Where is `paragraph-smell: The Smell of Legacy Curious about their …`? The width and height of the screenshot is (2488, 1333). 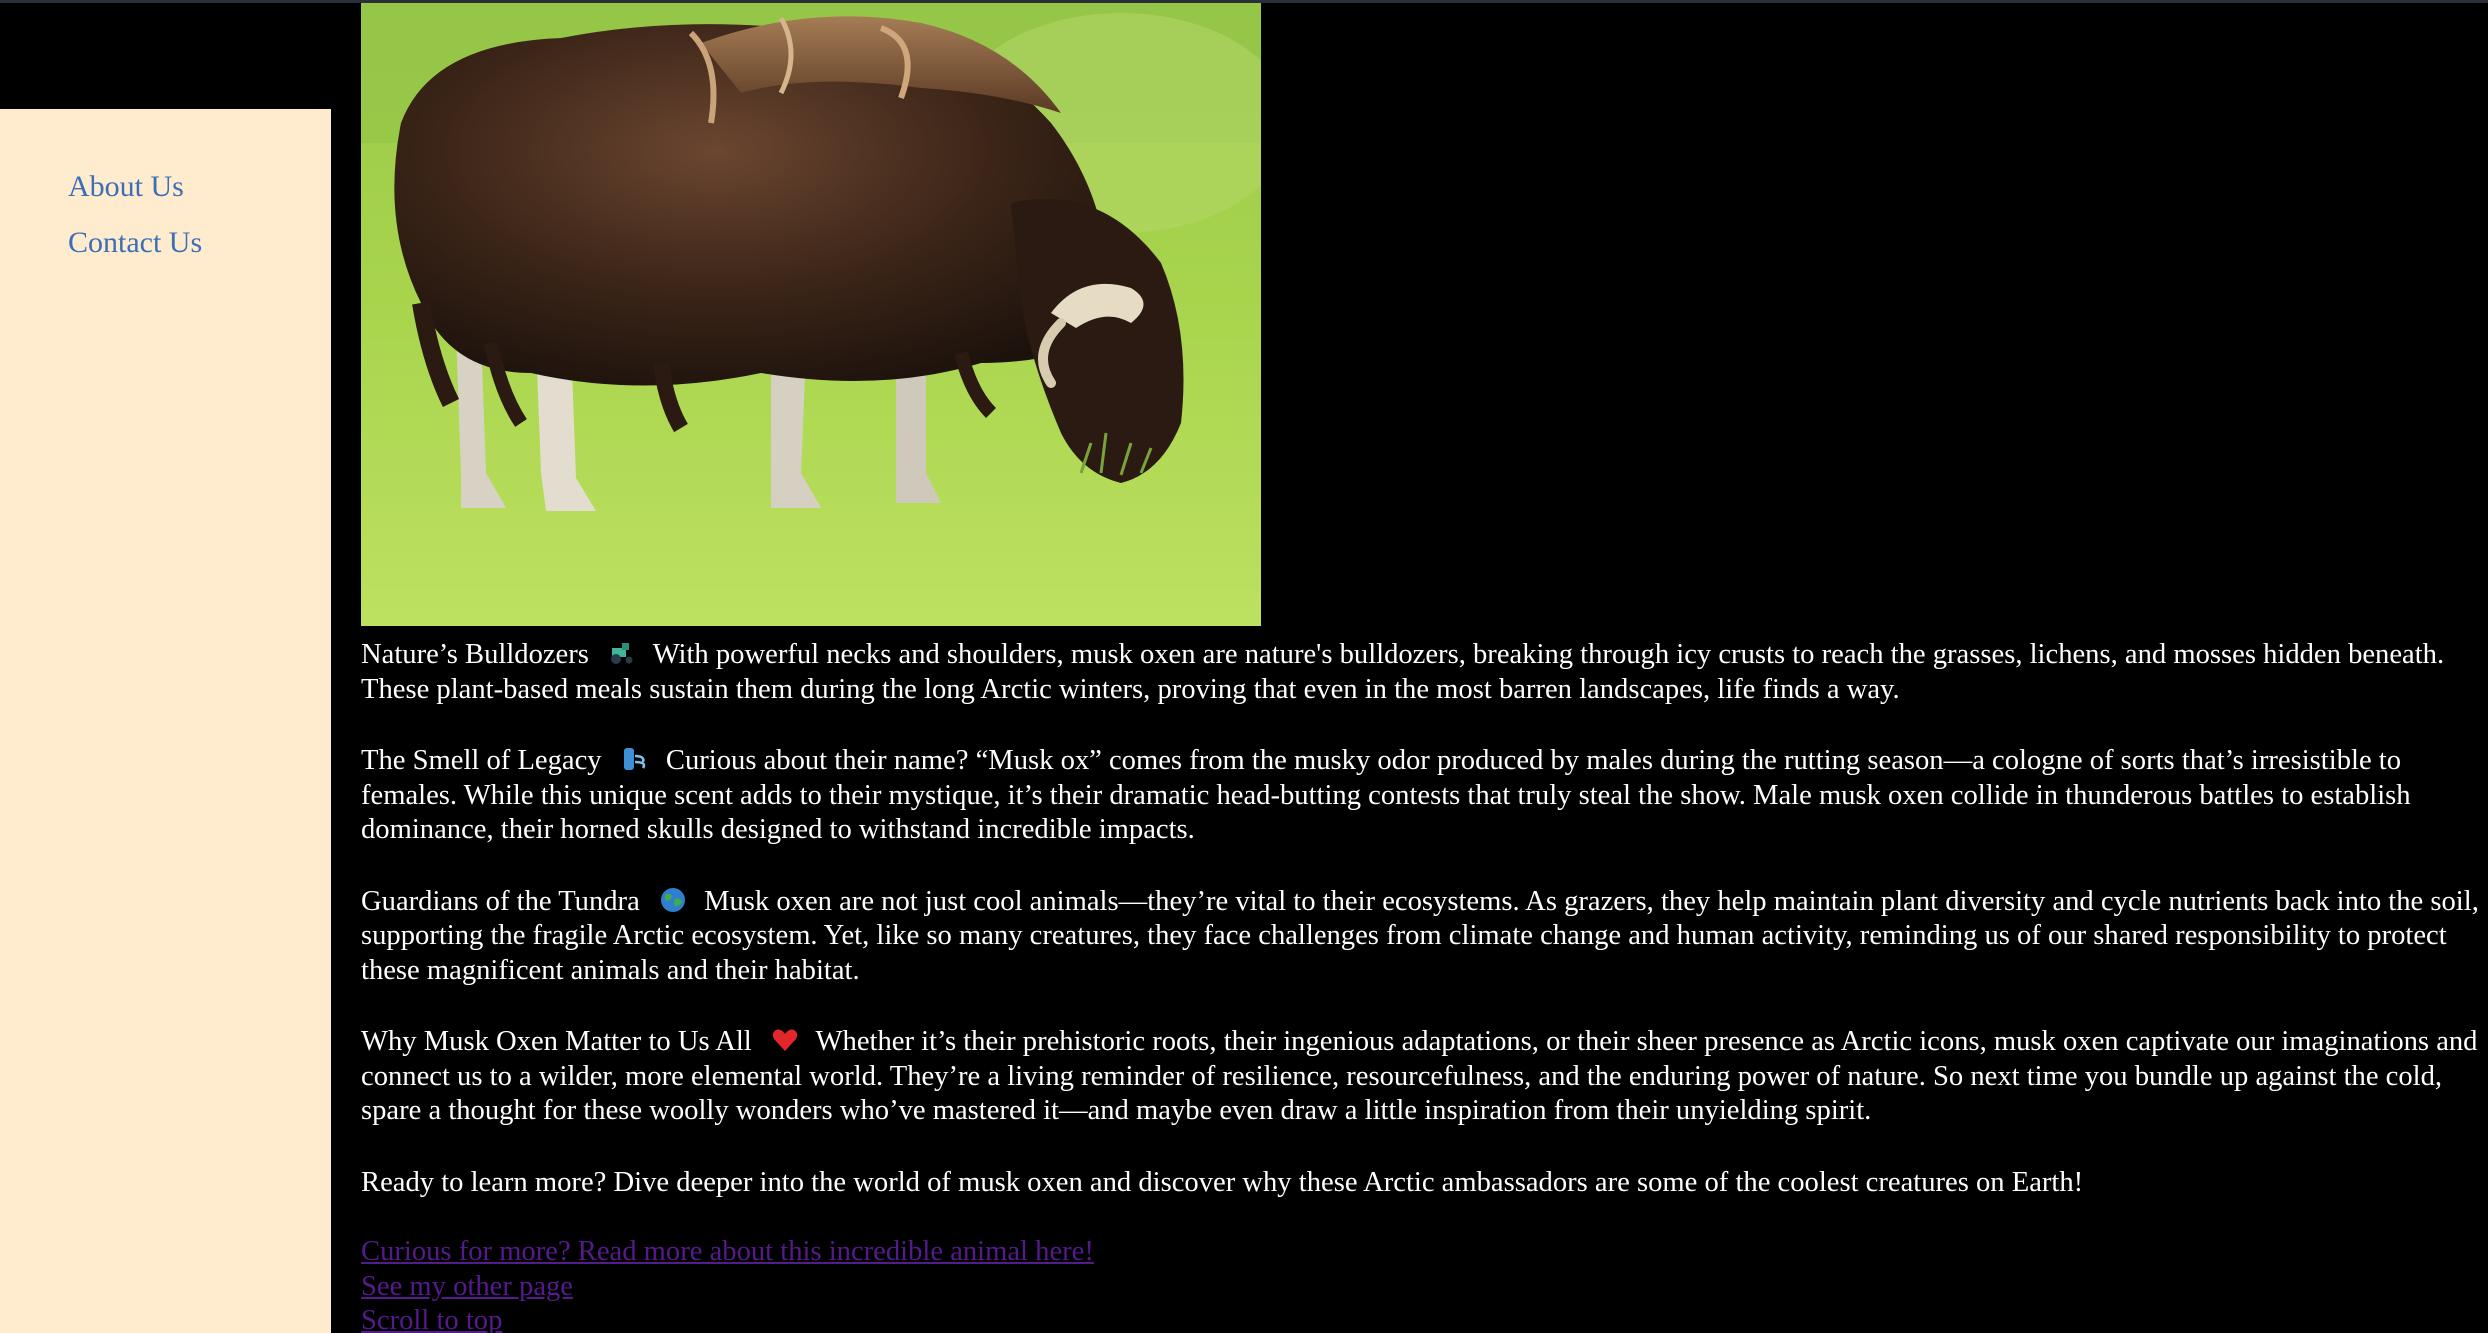 paragraph-smell: The Smell of Legacy Curious about their … is located at coordinates (1421, 796).